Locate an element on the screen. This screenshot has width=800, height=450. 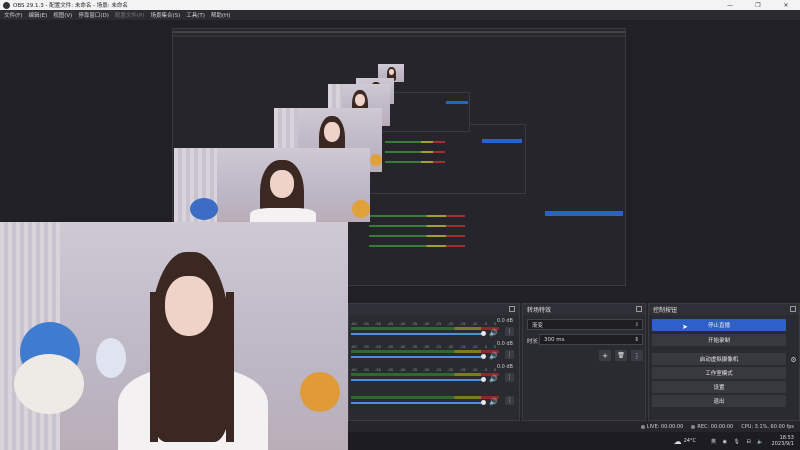
duration-field: 300 ms ⇕ is located at coordinates (591, 339).